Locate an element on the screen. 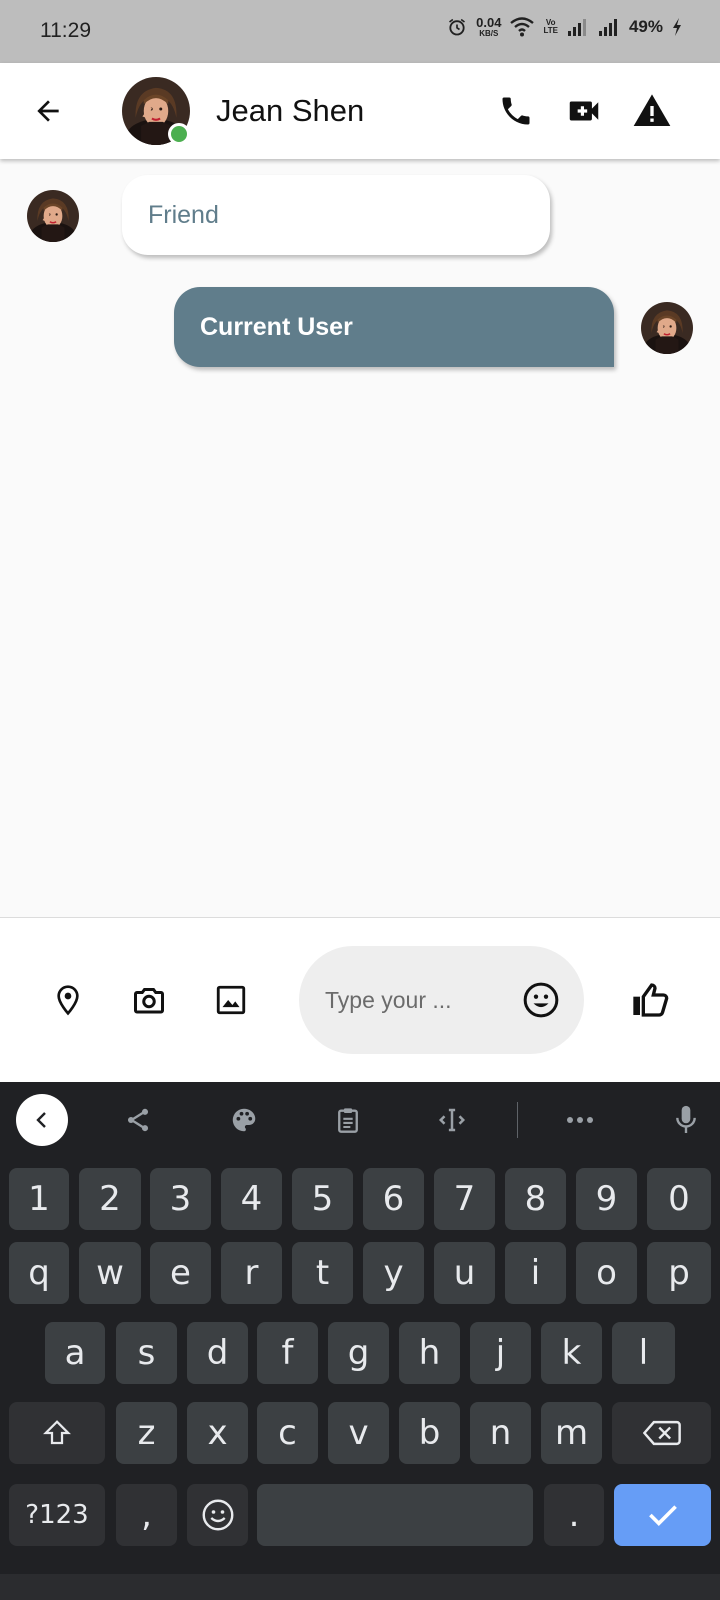  key-j: j is located at coordinates (500, 1353).